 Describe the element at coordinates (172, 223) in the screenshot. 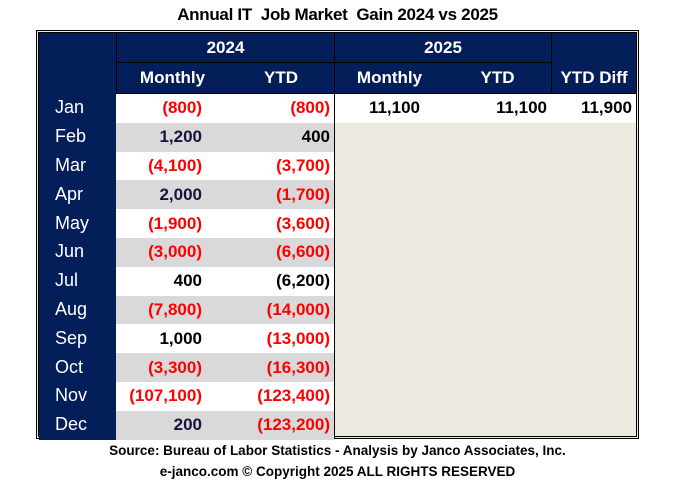

I see `cell-2024-monthly: (1,900)` at that location.